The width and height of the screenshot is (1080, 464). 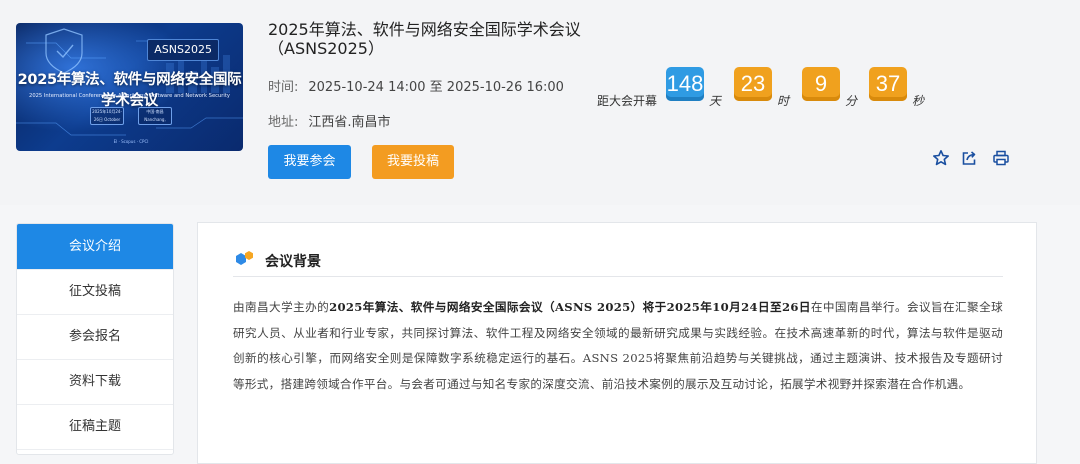 I want to click on poster-index-strip: EI · Scopus · CPCI, so click(x=131, y=141).